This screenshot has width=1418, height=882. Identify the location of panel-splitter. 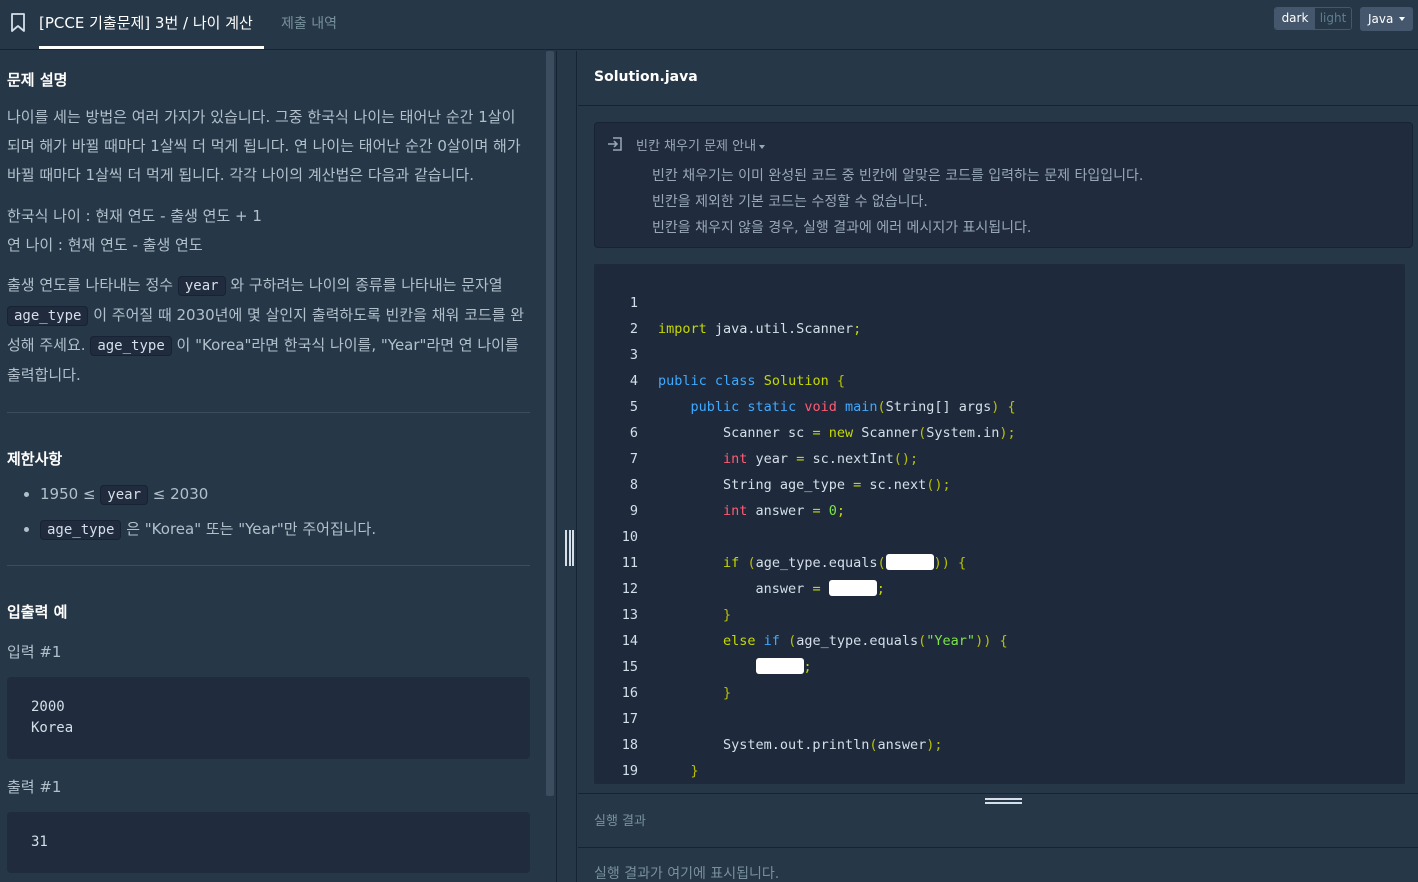
(566, 466).